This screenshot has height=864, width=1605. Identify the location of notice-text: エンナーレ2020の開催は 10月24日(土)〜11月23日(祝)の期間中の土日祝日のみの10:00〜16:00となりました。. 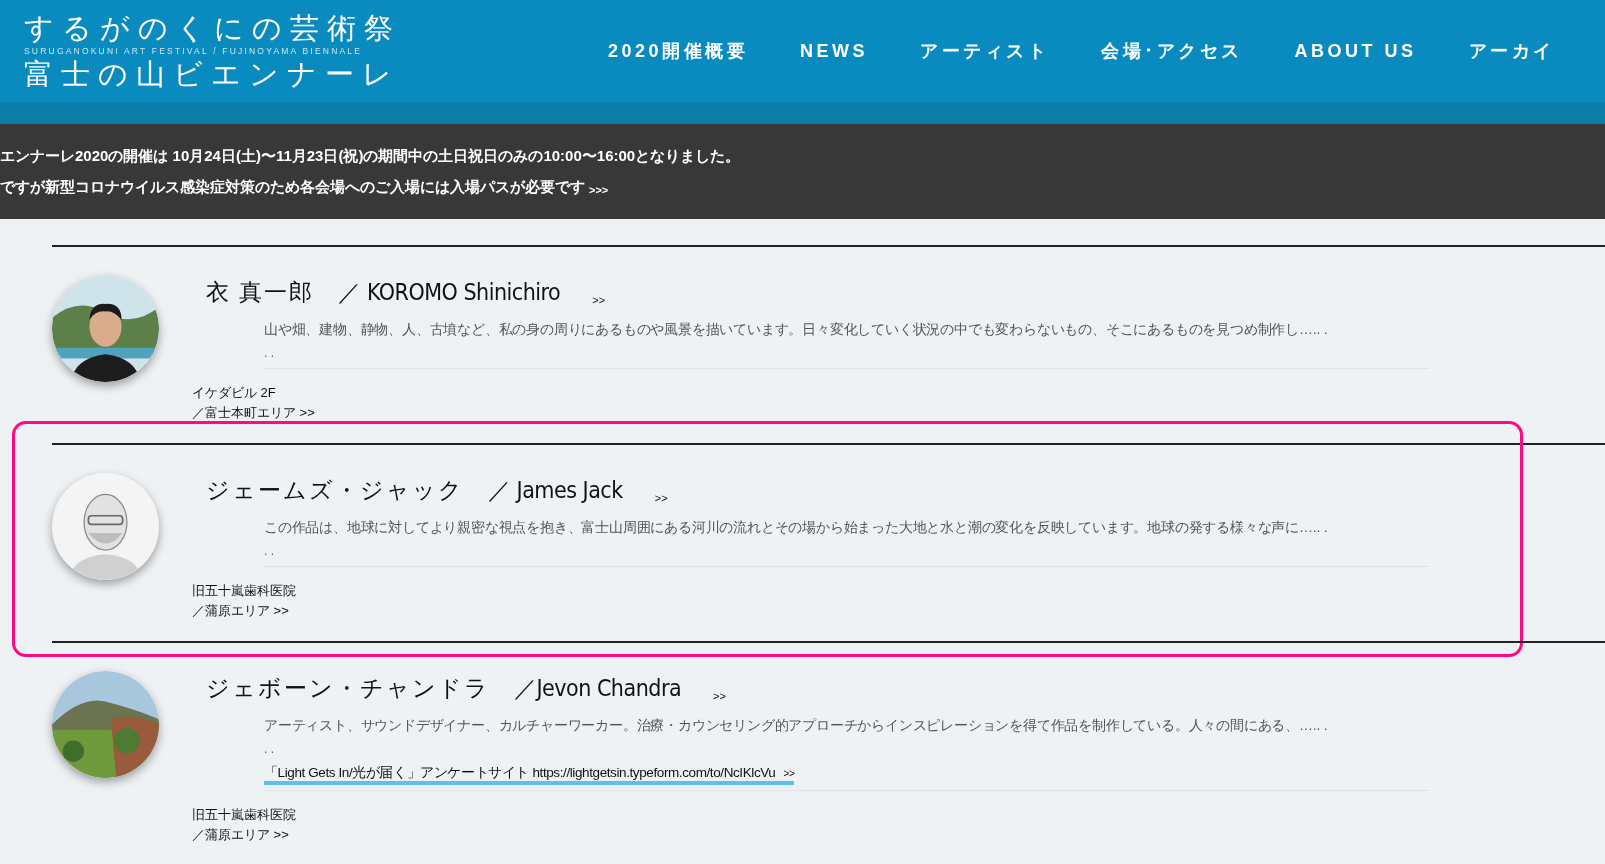
(371, 156).